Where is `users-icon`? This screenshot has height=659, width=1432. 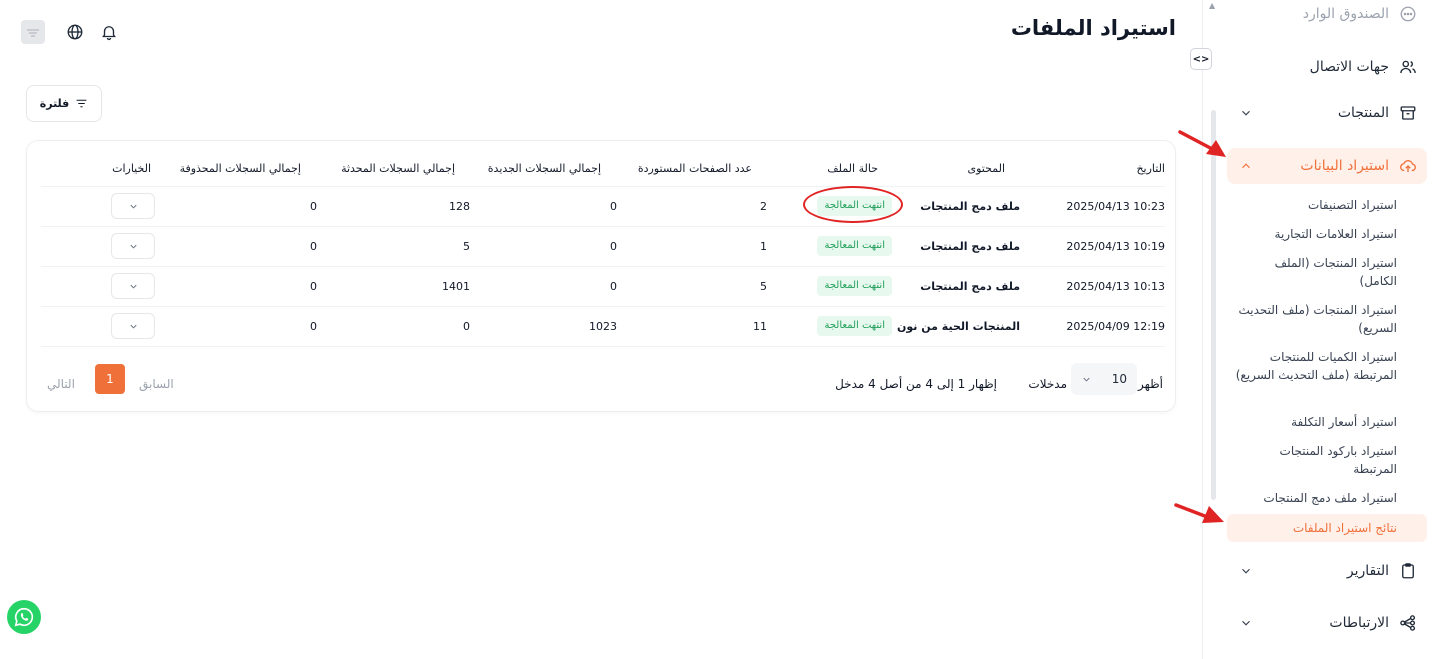
users-icon is located at coordinates (1408, 67).